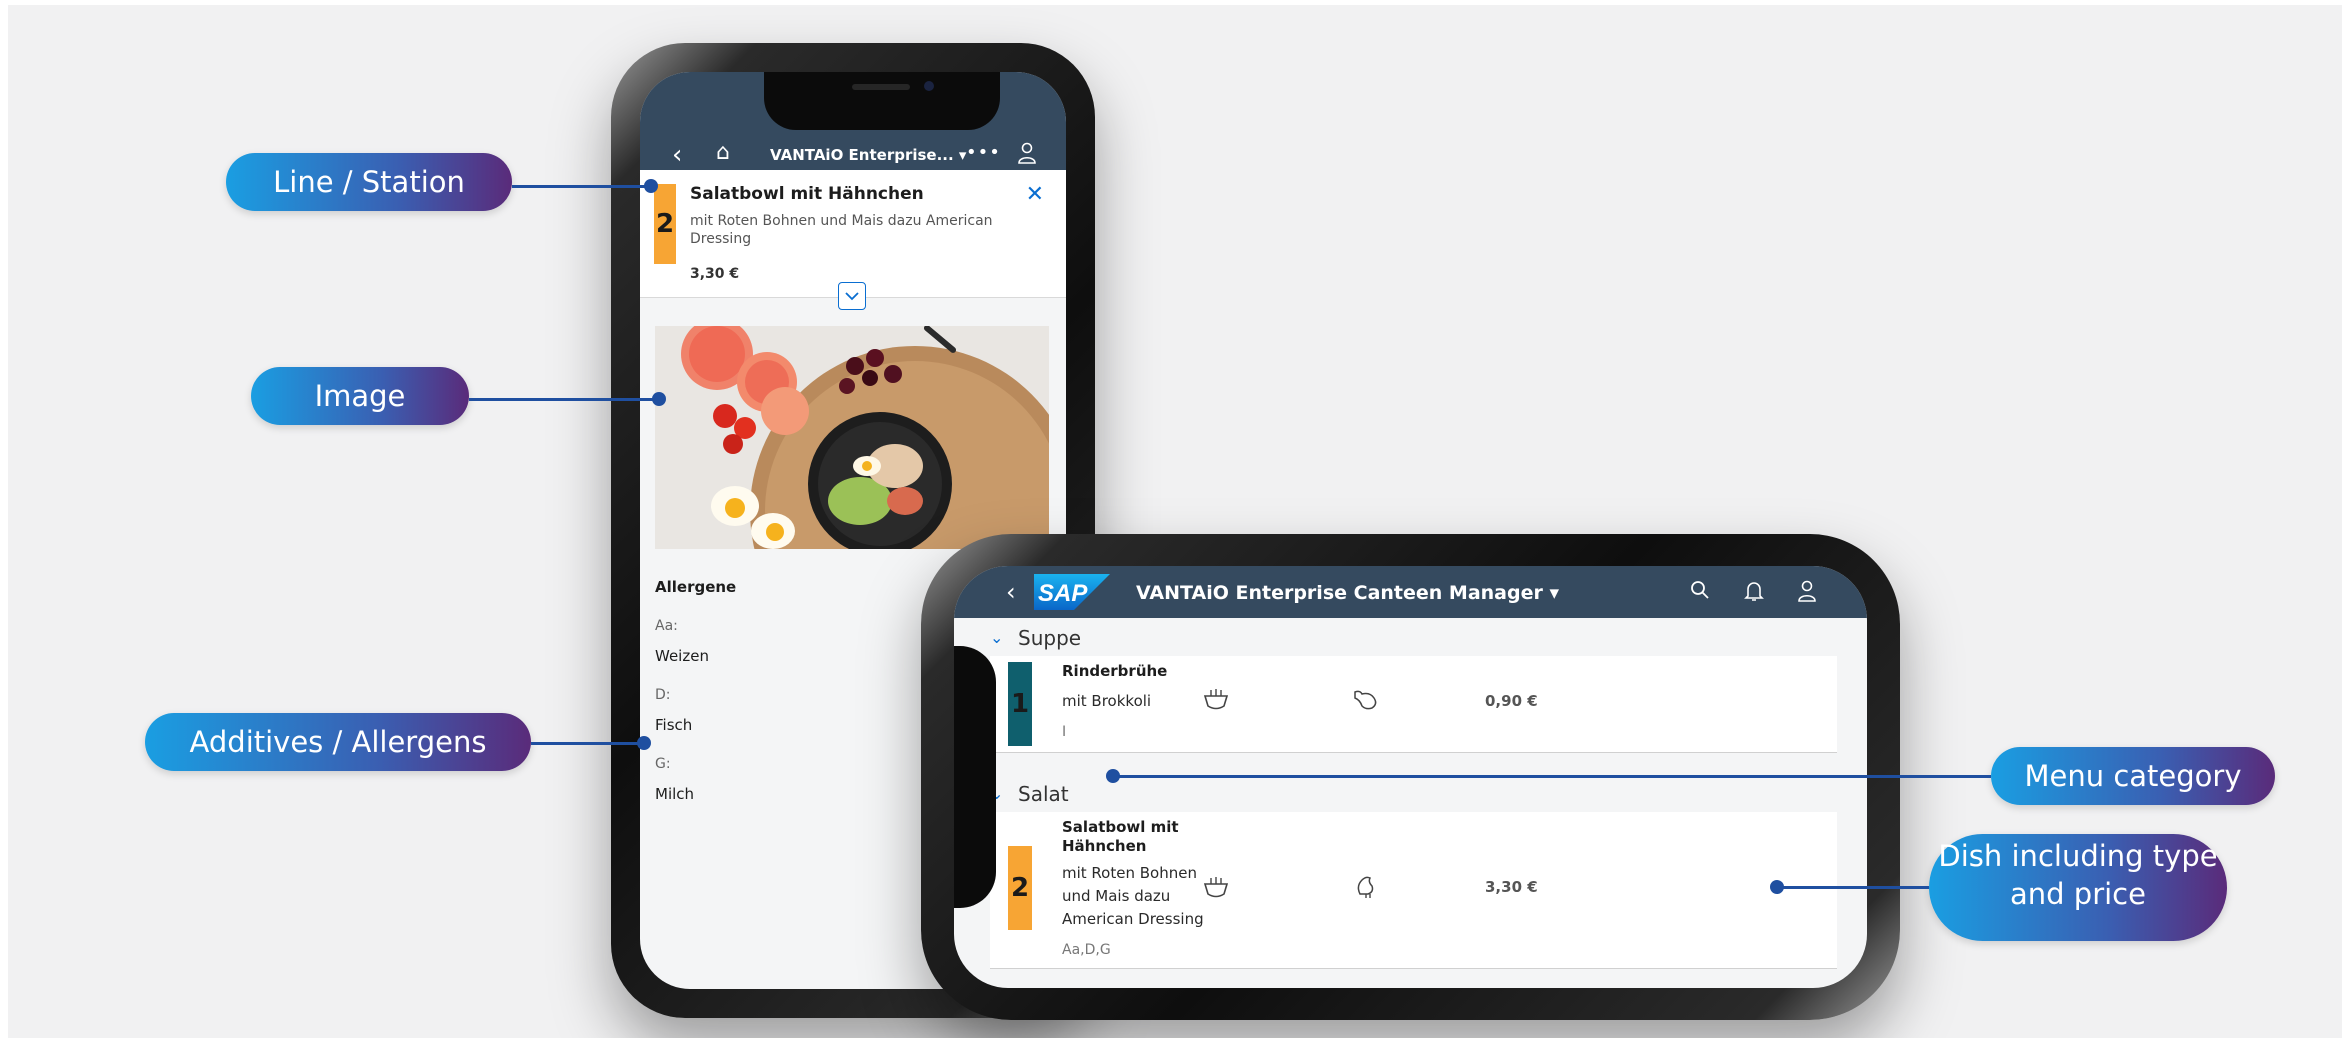  Describe the element at coordinates (682, 656) in the screenshot. I see `allergen-name: Weizen` at that location.